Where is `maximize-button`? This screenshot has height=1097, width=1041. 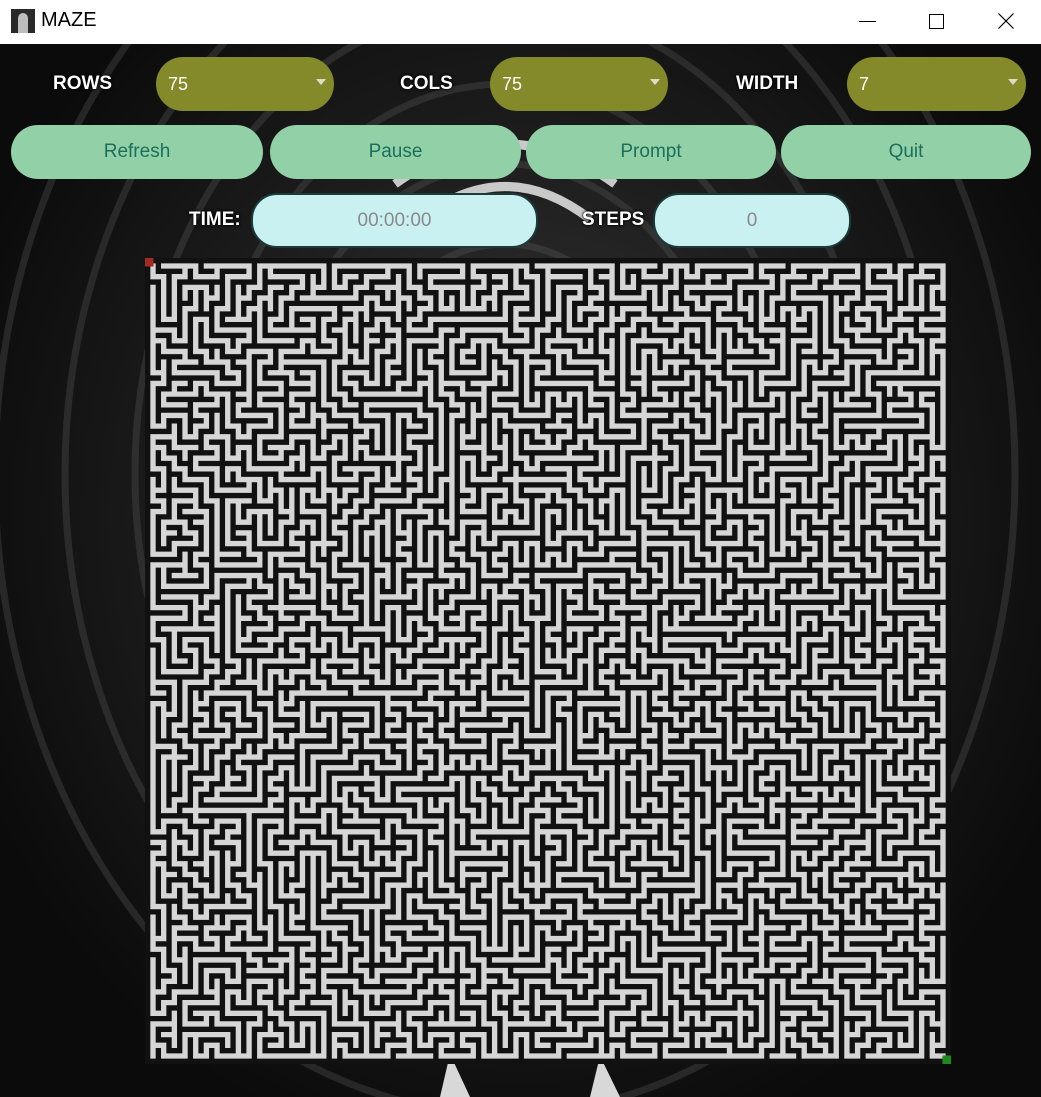
maximize-button is located at coordinates (936, 22).